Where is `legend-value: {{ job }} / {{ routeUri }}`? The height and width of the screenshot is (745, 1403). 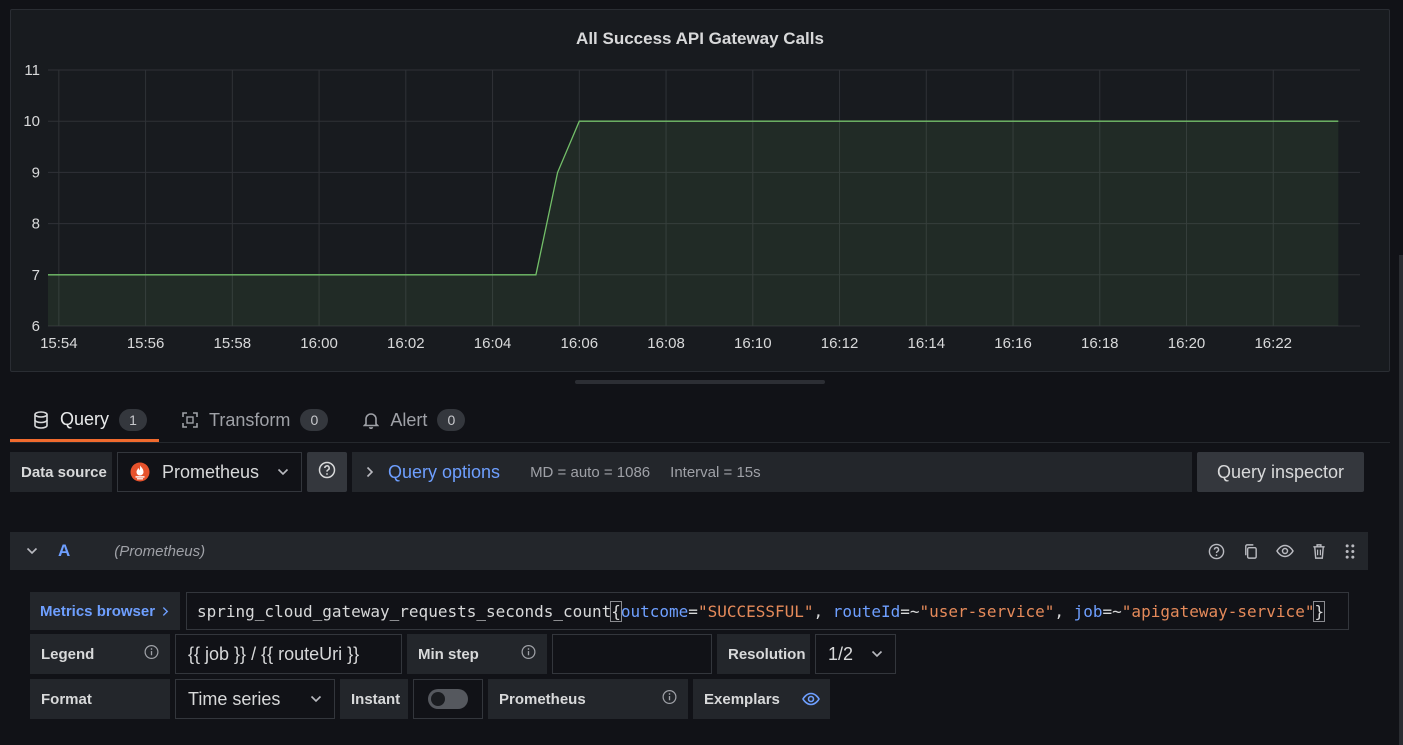 legend-value: {{ job }} / {{ routeUri }} is located at coordinates (274, 653).